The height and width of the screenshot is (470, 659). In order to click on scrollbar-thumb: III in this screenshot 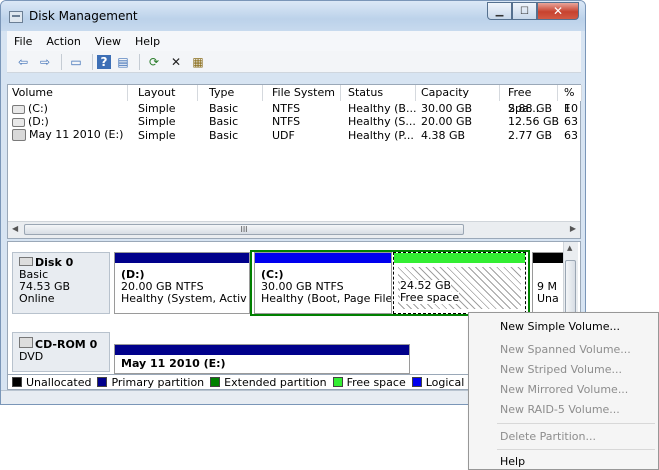, I will do `click(244, 229)`.